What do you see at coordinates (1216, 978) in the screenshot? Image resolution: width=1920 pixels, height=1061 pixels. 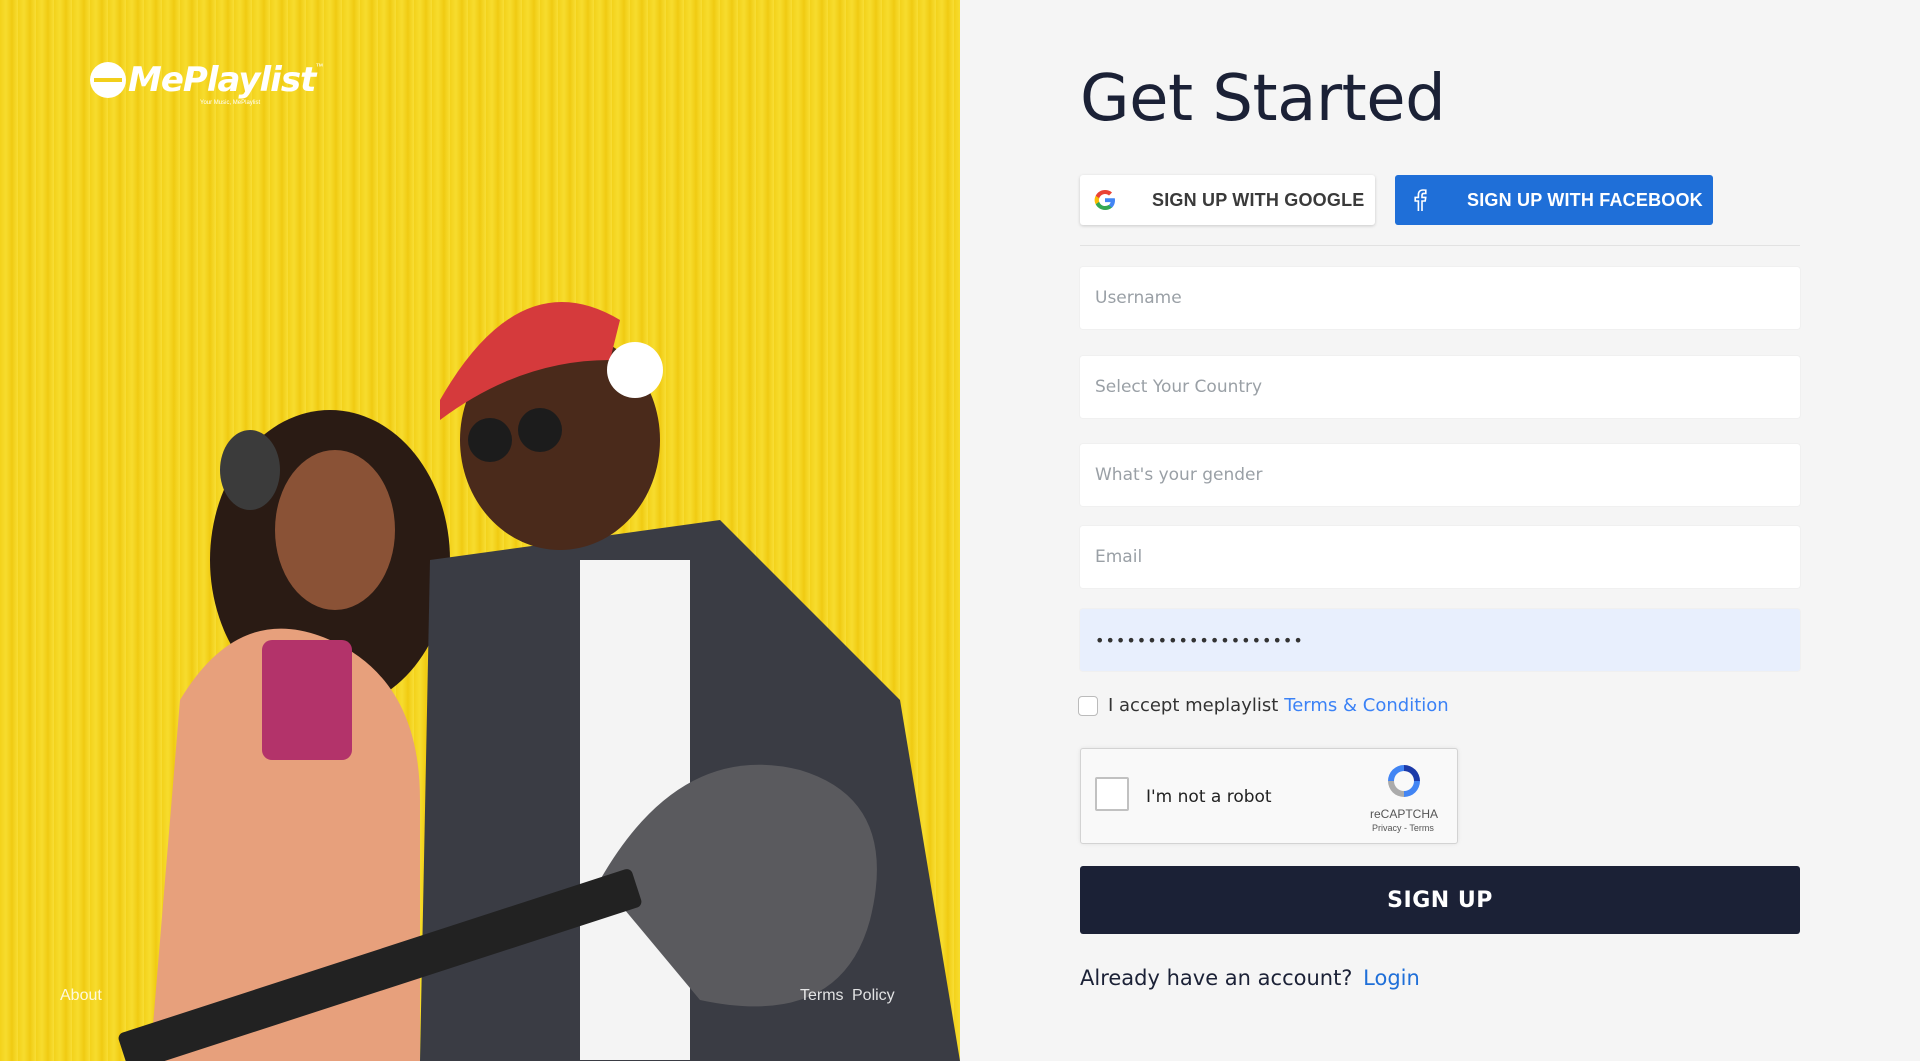 I see `already-text: Already have an account?` at bounding box center [1216, 978].